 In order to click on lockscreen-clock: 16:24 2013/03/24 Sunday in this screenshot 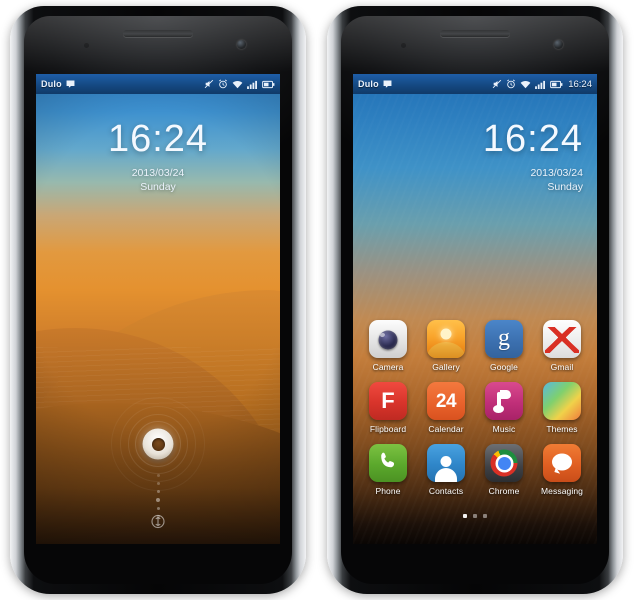, I will do `click(158, 156)`.